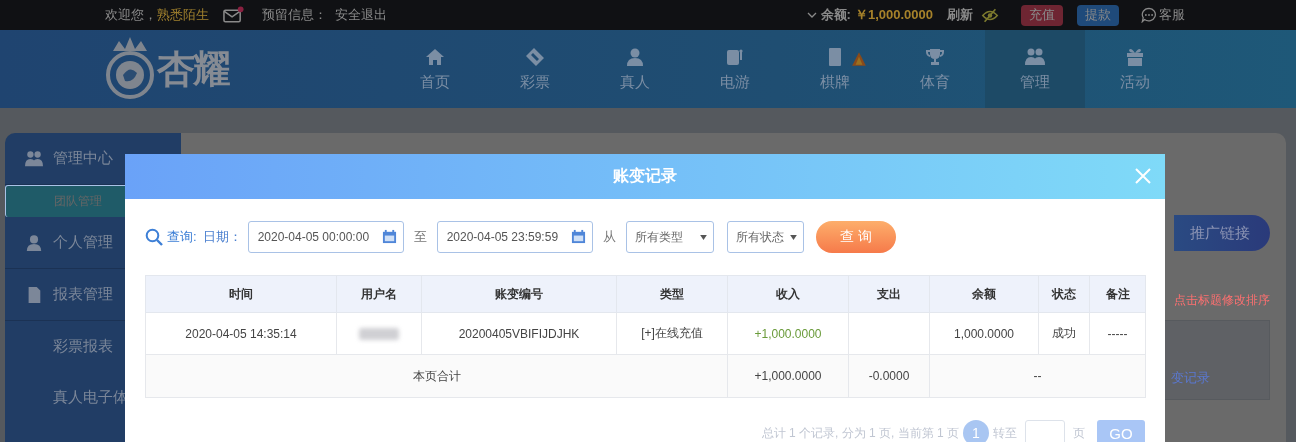 The image size is (1296, 442). I want to click on column-header: 支出, so click(889, 294).